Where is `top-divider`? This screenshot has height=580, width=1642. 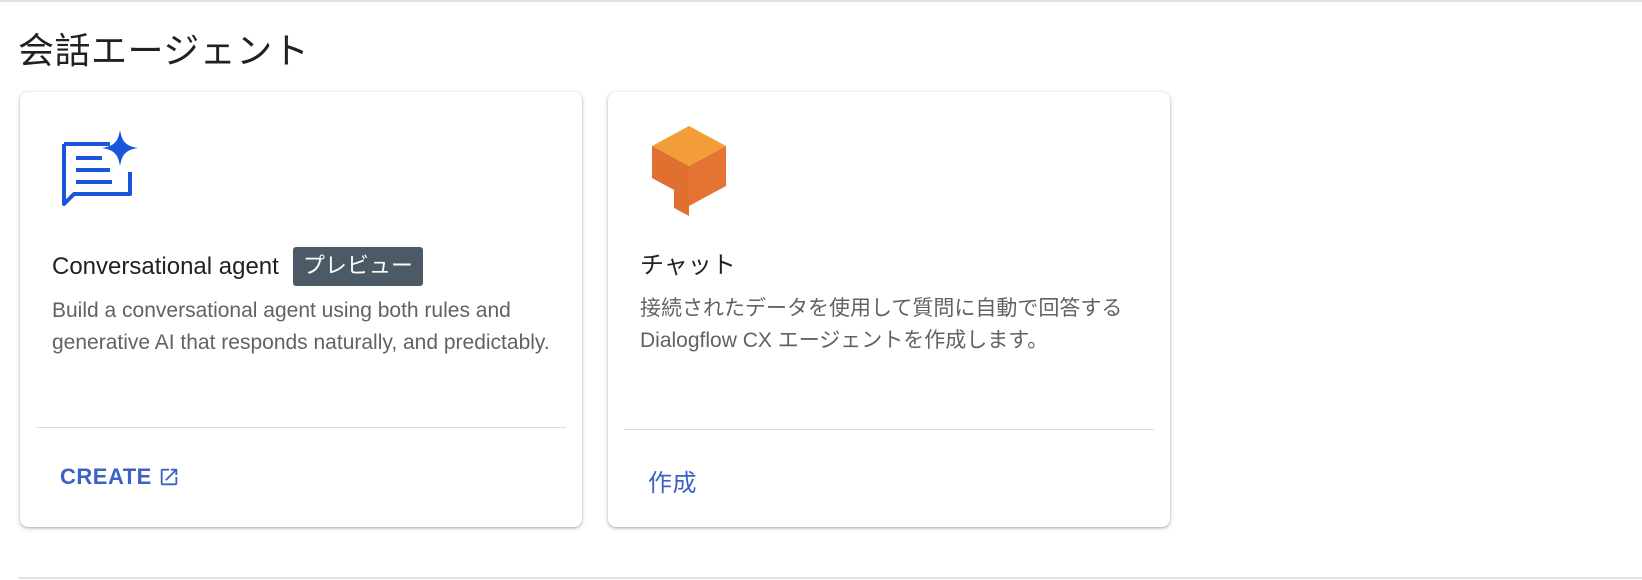
top-divider is located at coordinates (821, 1).